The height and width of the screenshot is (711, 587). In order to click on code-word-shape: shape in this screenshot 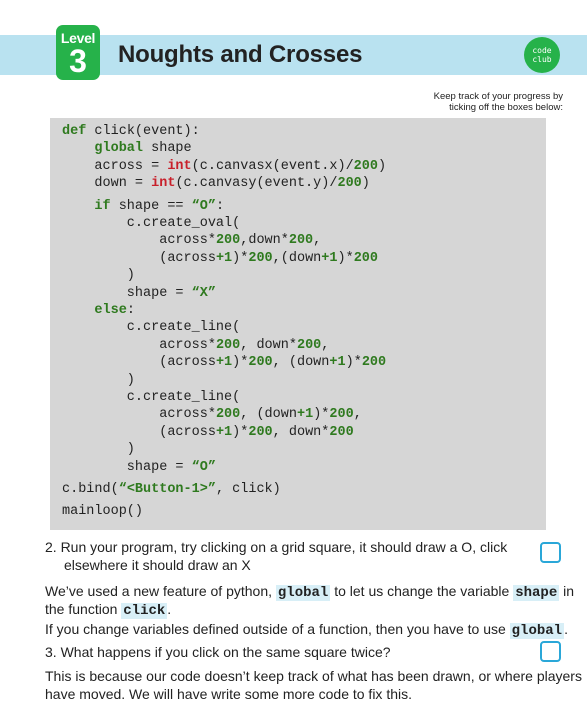, I will do `click(536, 593)`.